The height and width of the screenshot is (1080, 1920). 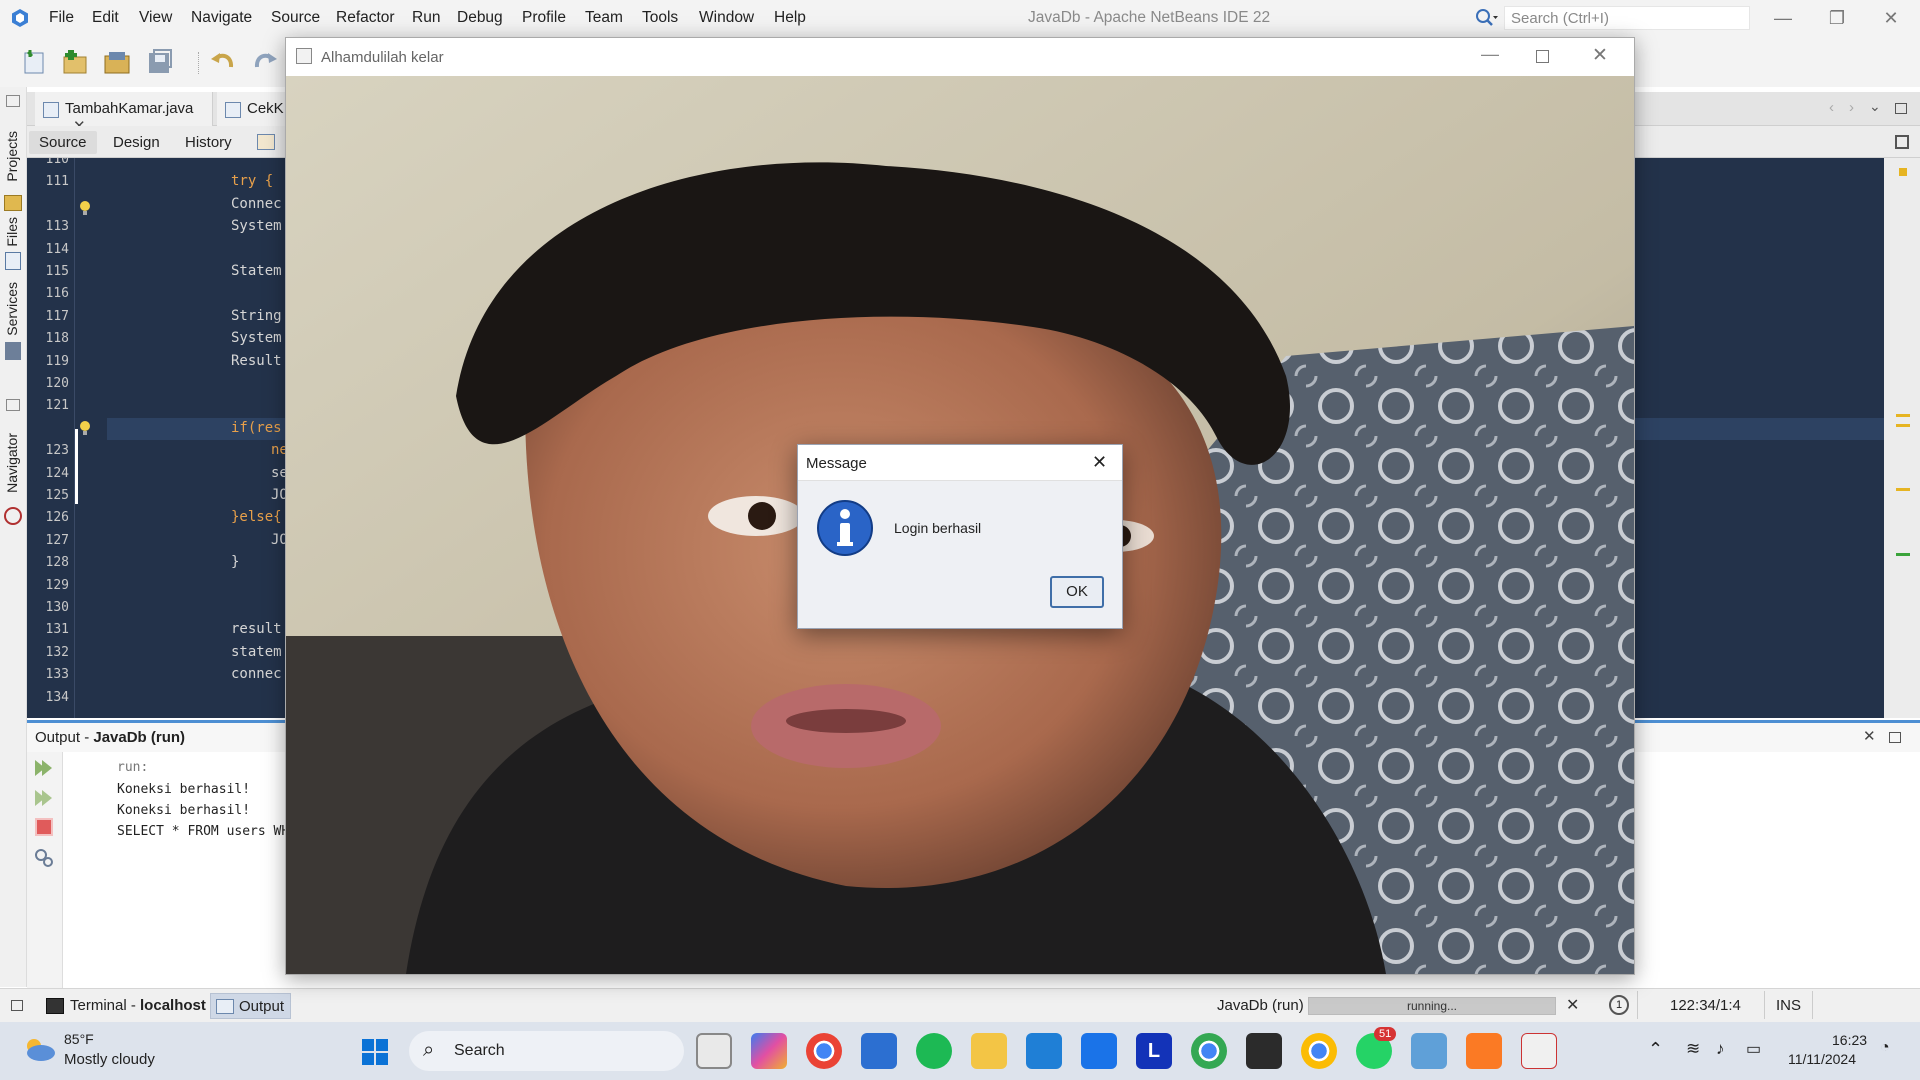 What do you see at coordinates (1903, 554) in the screenshot?
I see `ok-marker` at bounding box center [1903, 554].